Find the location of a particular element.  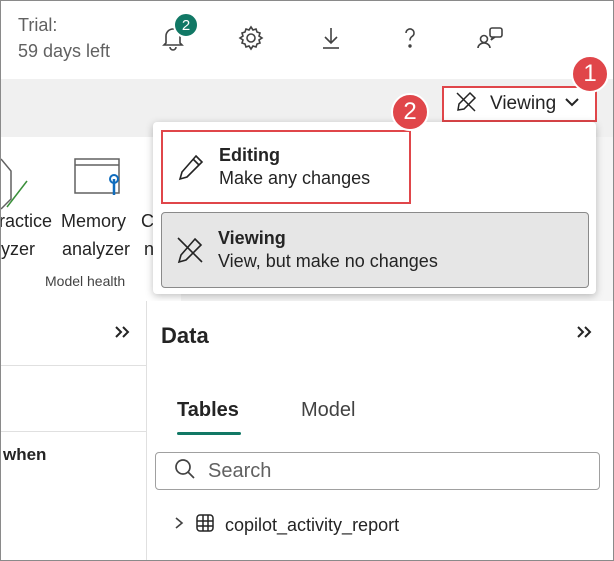

pencil-icon is located at coordinates (191, 167).